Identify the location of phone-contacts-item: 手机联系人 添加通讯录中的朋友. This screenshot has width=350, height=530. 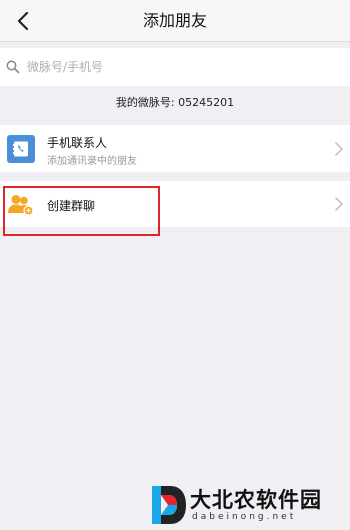
(175, 148).